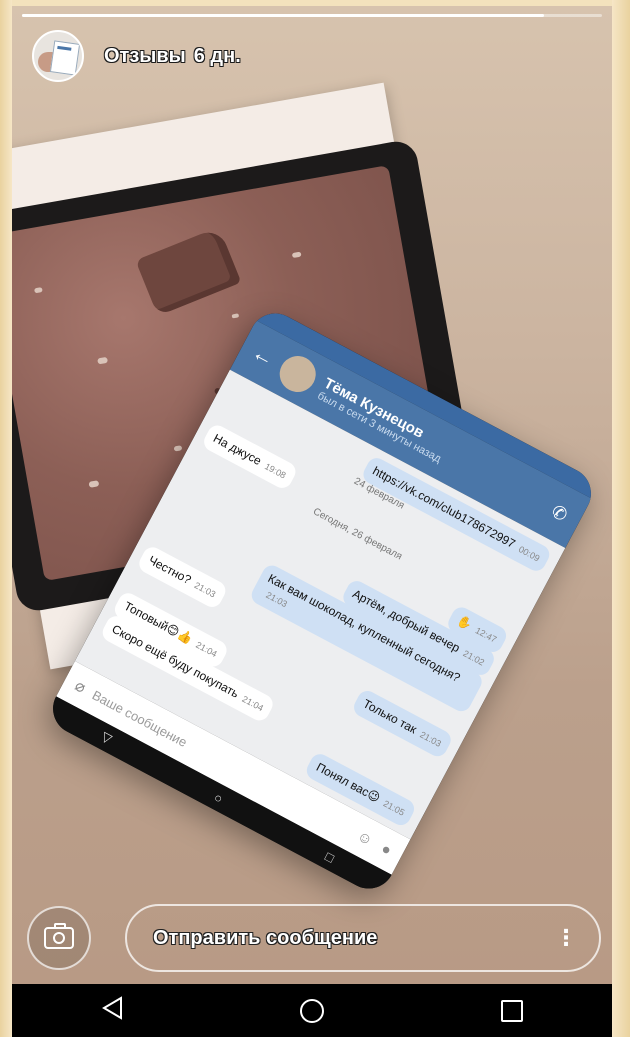  I want to click on send-message-field: Отправить сообщение ⋮, so click(363, 938).